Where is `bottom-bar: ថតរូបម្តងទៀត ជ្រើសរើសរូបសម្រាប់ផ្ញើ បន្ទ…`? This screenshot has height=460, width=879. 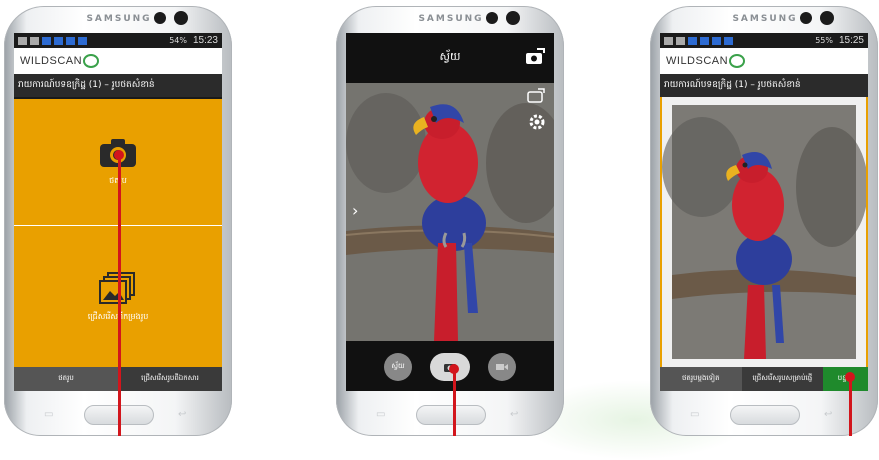 bottom-bar: ថតរូបម្តងទៀត ជ្រើសរើសរូបសម្រាប់ផ្ញើ បន្ទ… is located at coordinates (764, 379).